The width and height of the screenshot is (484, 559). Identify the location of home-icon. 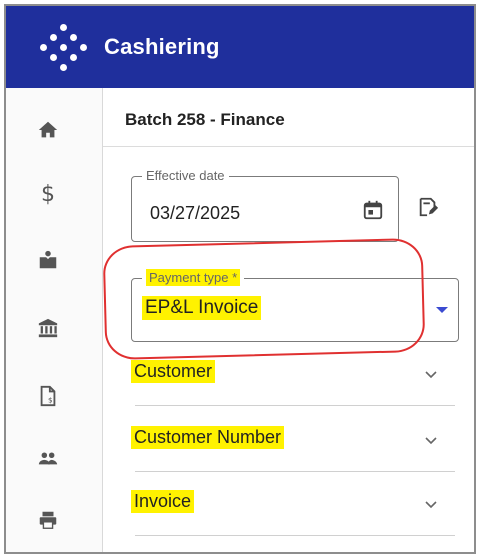
(48, 129).